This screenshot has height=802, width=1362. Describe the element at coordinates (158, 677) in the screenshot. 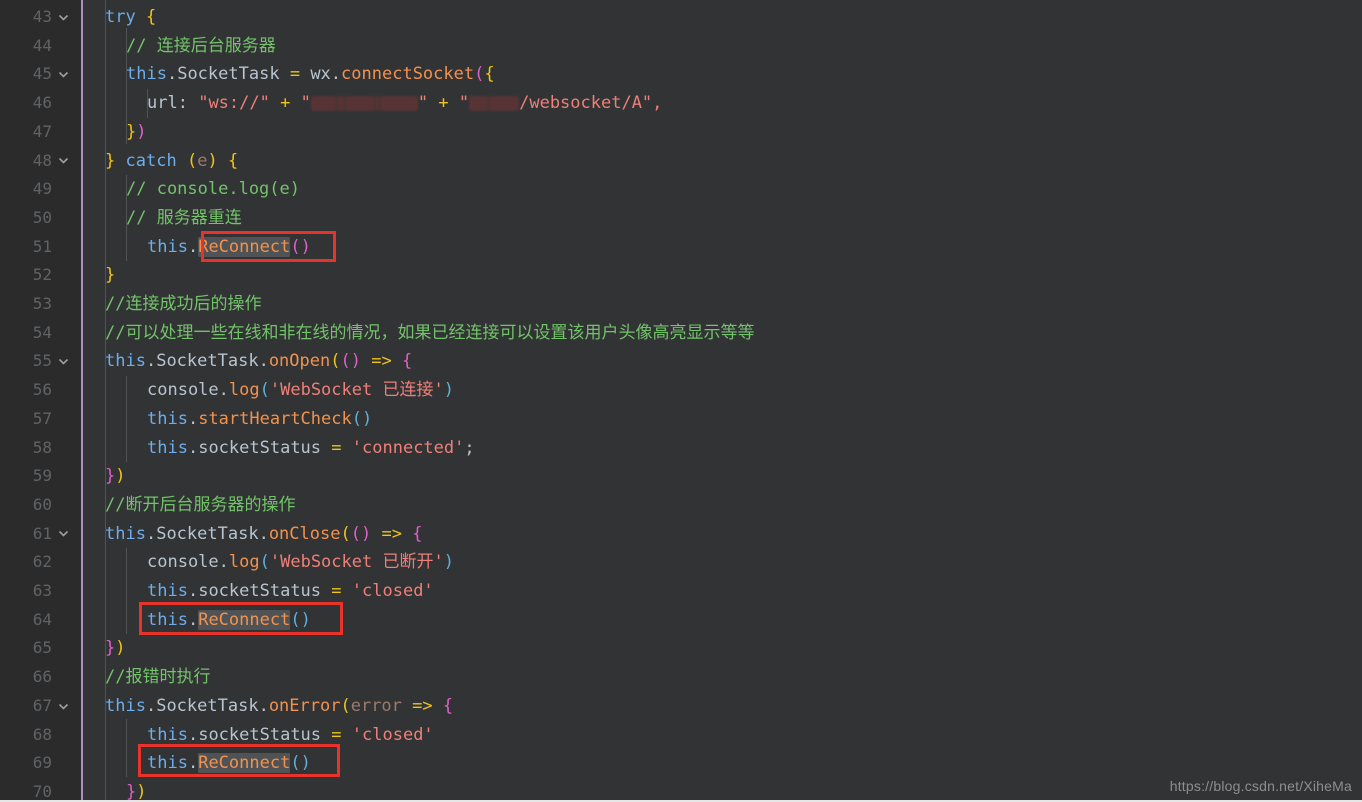

I see `token-comment-on-error: //报错时执行` at that location.